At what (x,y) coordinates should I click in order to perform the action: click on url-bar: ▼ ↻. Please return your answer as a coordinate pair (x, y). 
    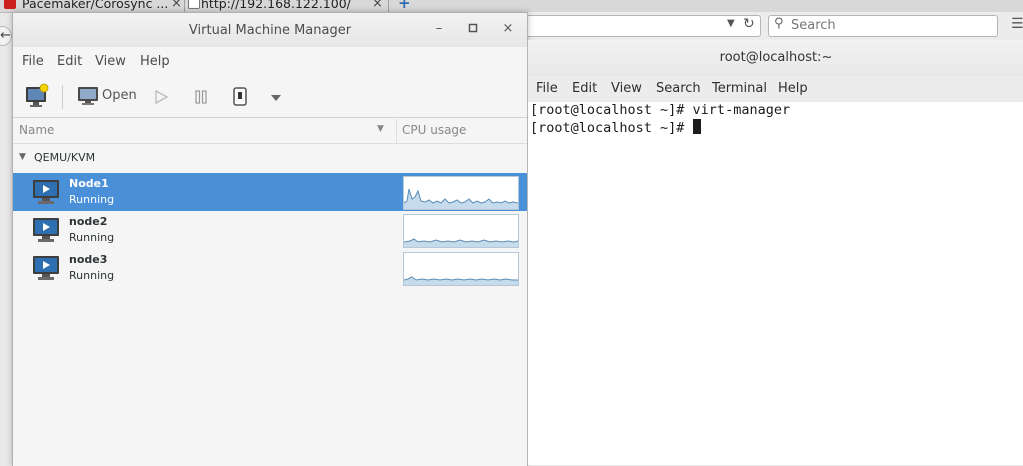
    Looking at the image, I should click on (644, 26).